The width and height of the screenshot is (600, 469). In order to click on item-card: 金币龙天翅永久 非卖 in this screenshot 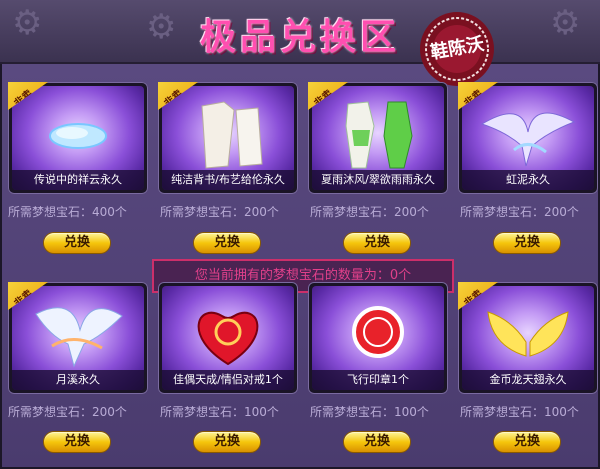, I will do `click(528, 338)`.